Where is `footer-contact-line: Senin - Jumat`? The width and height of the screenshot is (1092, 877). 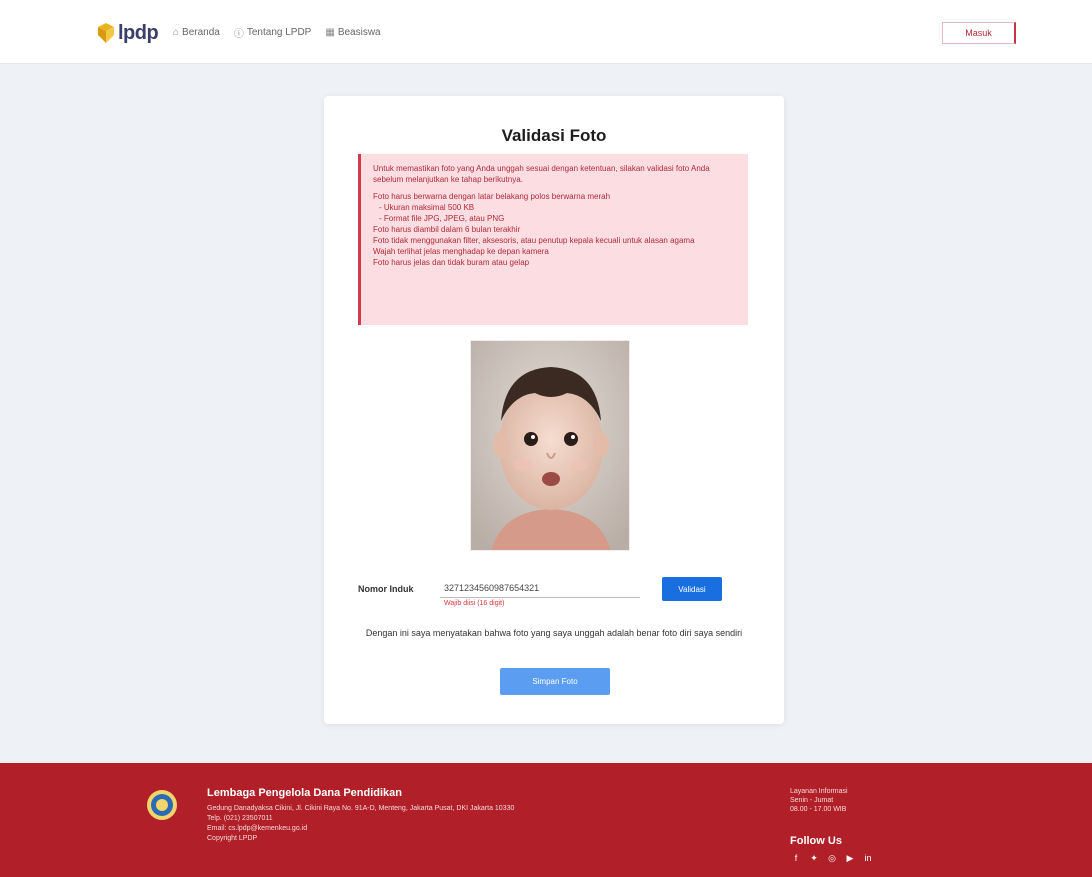 footer-contact-line: Senin - Jumat is located at coordinates (812, 800).